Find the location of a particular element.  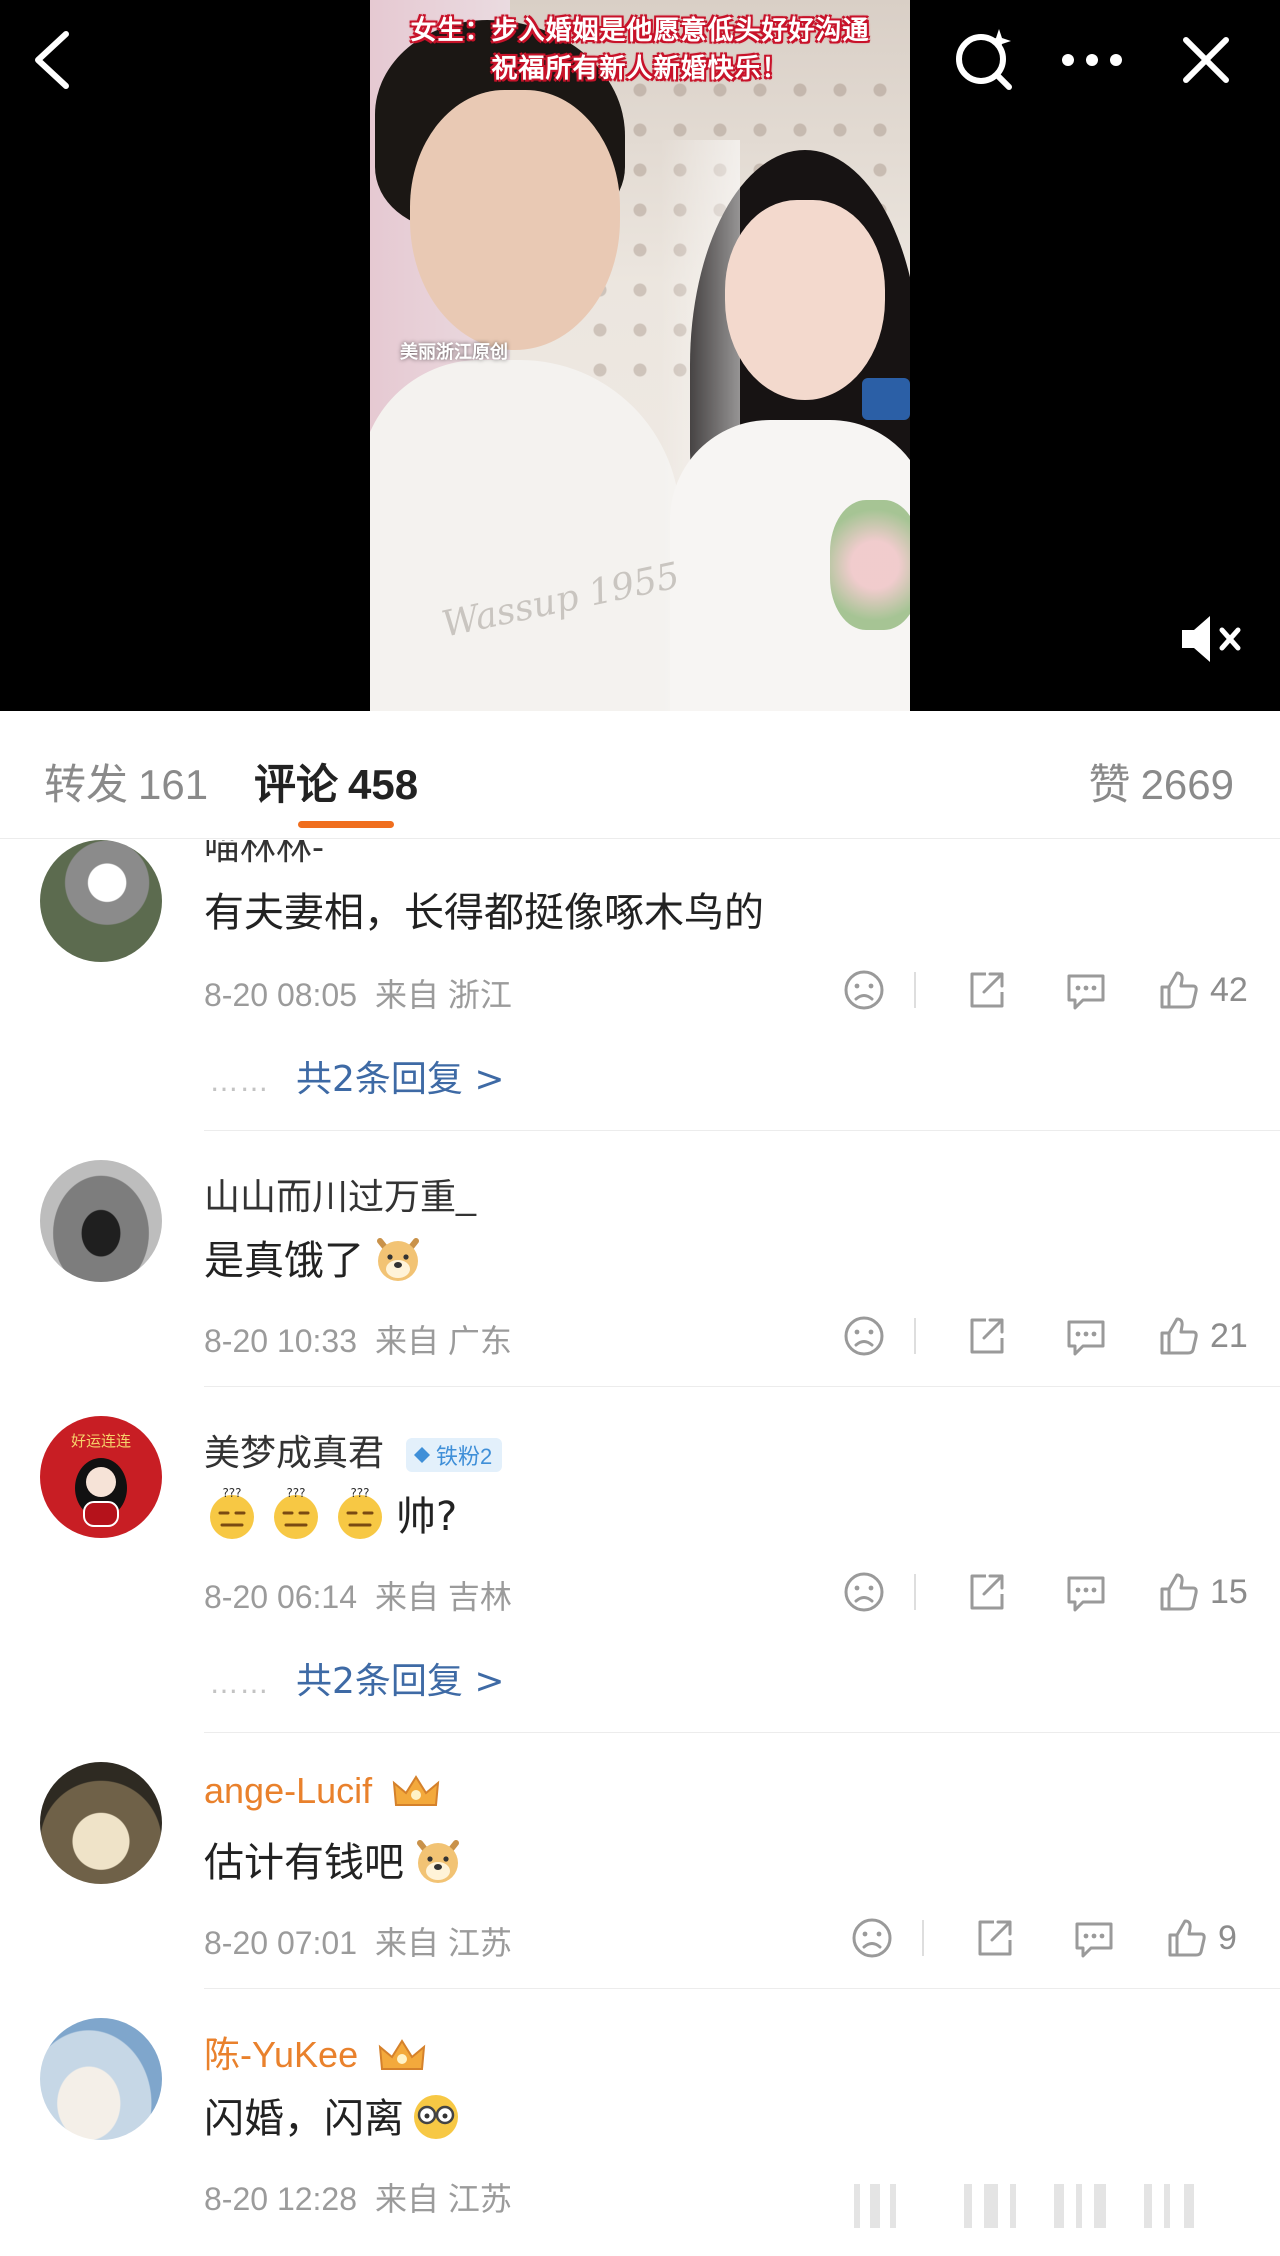

comment-meta: 8-20 06:14 来自 吉林 is located at coordinates (358, 1595).